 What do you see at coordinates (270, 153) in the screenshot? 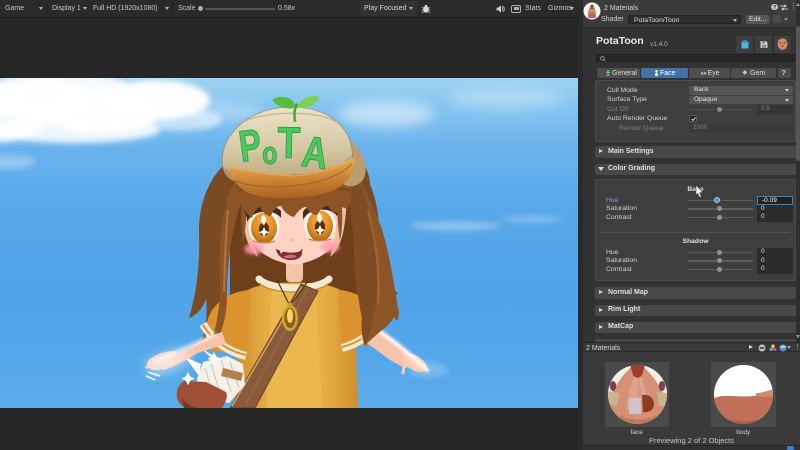
I see `svg-text: o` at bounding box center [270, 153].